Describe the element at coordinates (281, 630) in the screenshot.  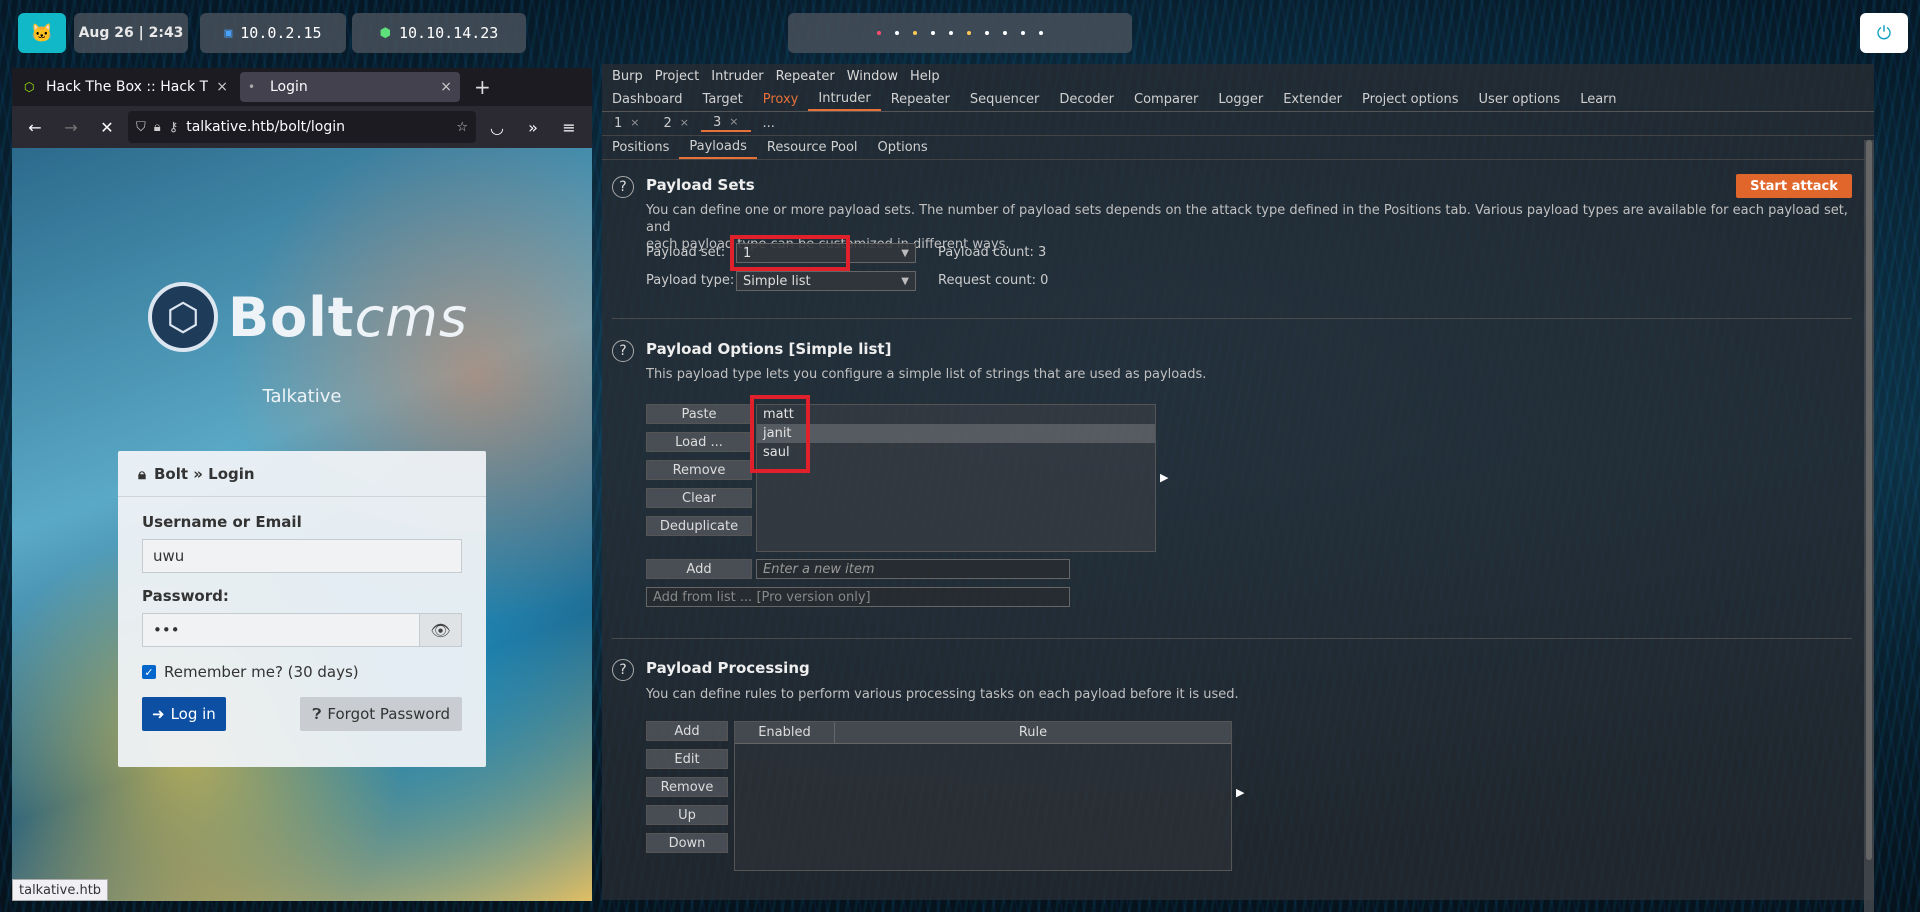
I see `password-field: •••` at that location.